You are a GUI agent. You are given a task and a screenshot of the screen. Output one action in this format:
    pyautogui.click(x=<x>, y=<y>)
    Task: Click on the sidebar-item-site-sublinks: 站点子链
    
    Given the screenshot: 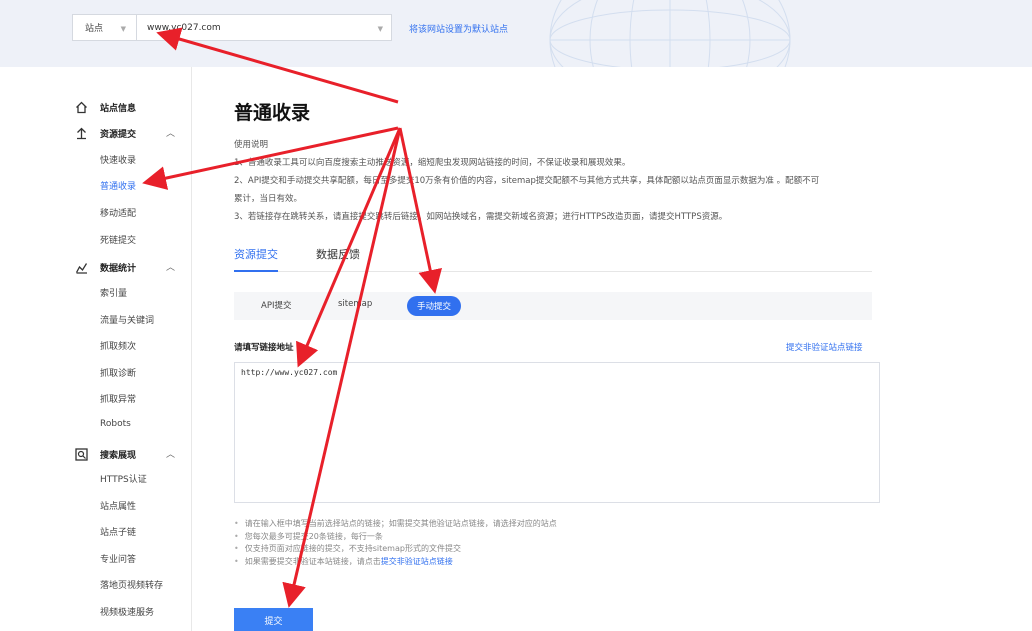 What is the action you would take?
    pyautogui.click(x=118, y=531)
    